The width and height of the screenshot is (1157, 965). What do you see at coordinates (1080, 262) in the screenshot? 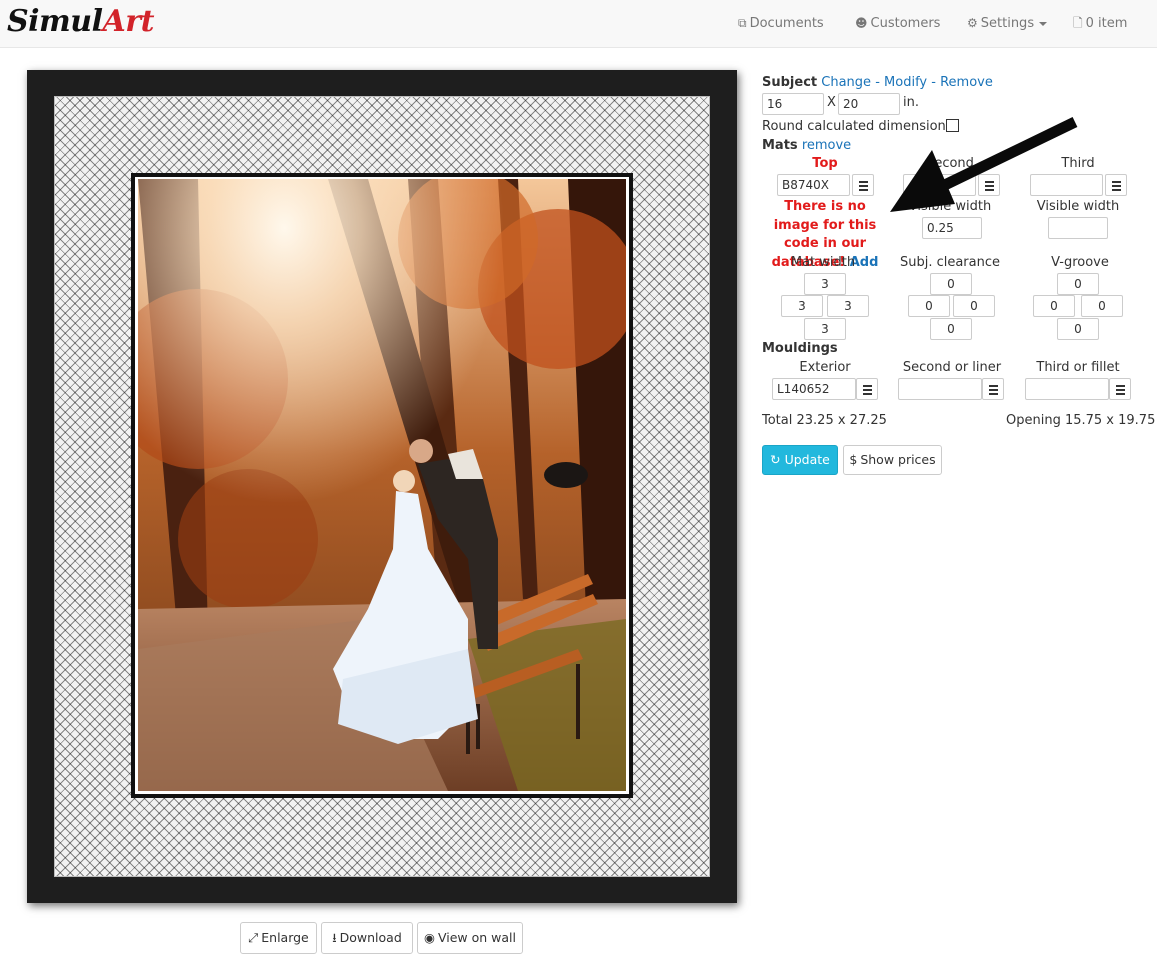
I see `vgroove-label: V-groove` at bounding box center [1080, 262].